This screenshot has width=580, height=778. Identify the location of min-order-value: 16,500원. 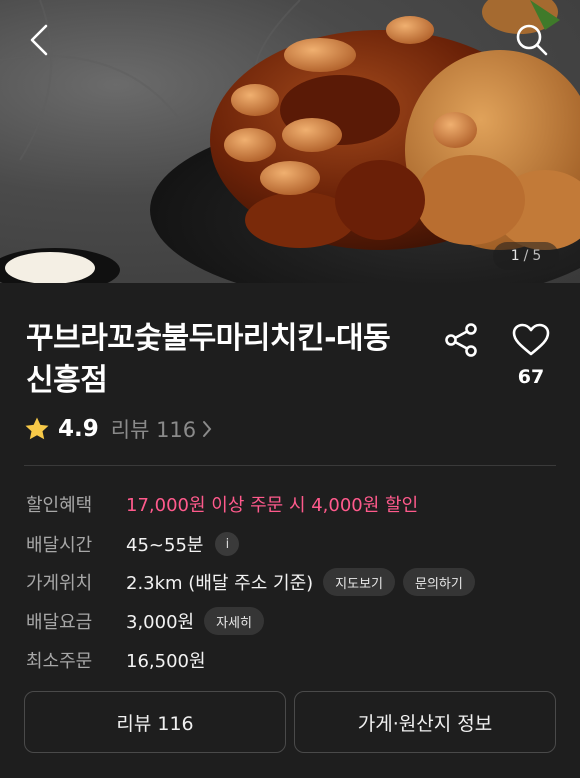
(166, 661).